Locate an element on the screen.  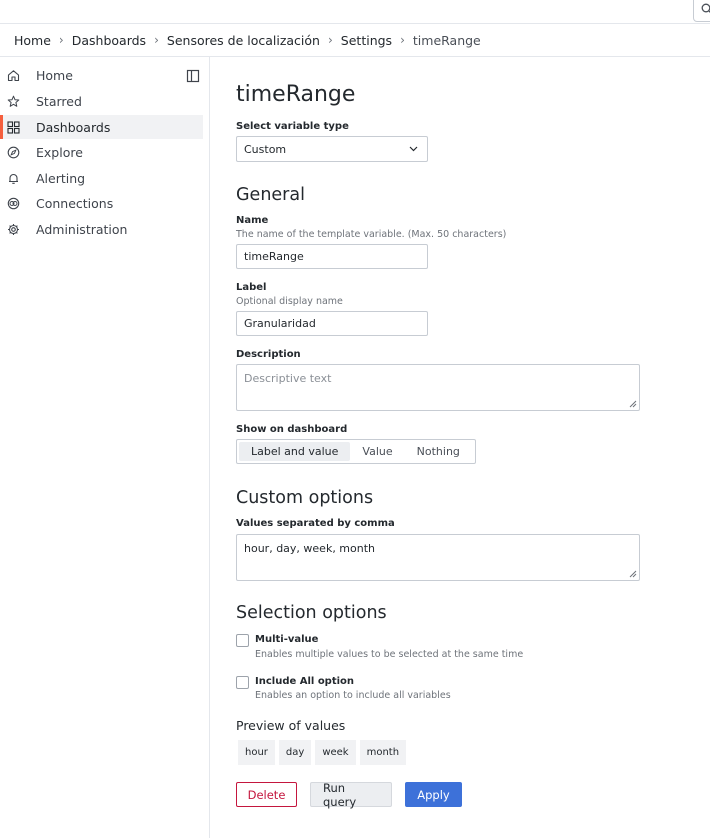
sidebar-item-label: Administration is located at coordinates (82, 229).